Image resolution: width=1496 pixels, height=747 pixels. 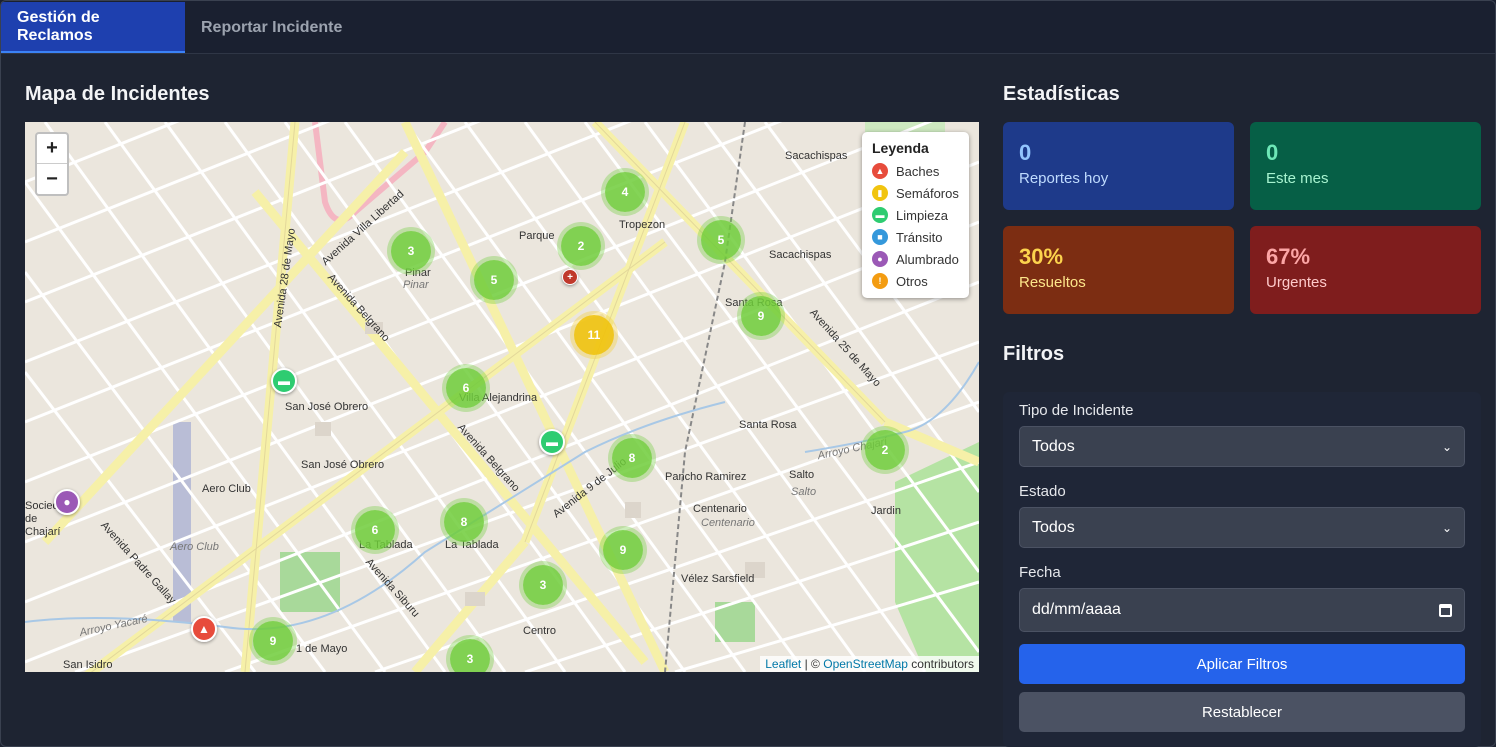 What do you see at coordinates (880, 281) in the screenshot?
I see `warning-icon: !` at bounding box center [880, 281].